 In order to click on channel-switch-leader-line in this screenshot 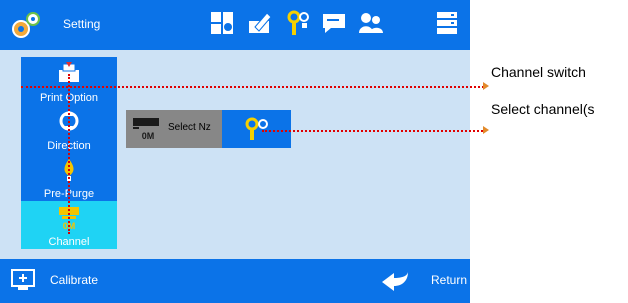, I will do `click(252, 87)`.